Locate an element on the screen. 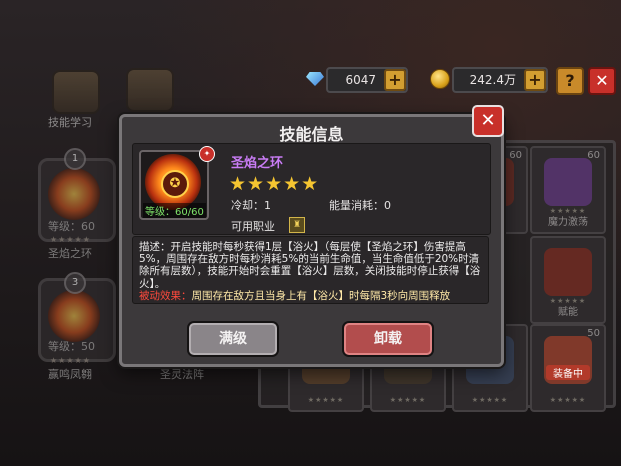 The height and width of the screenshot is (466, 621). help-button: ? is located at coordinates (570, 81).